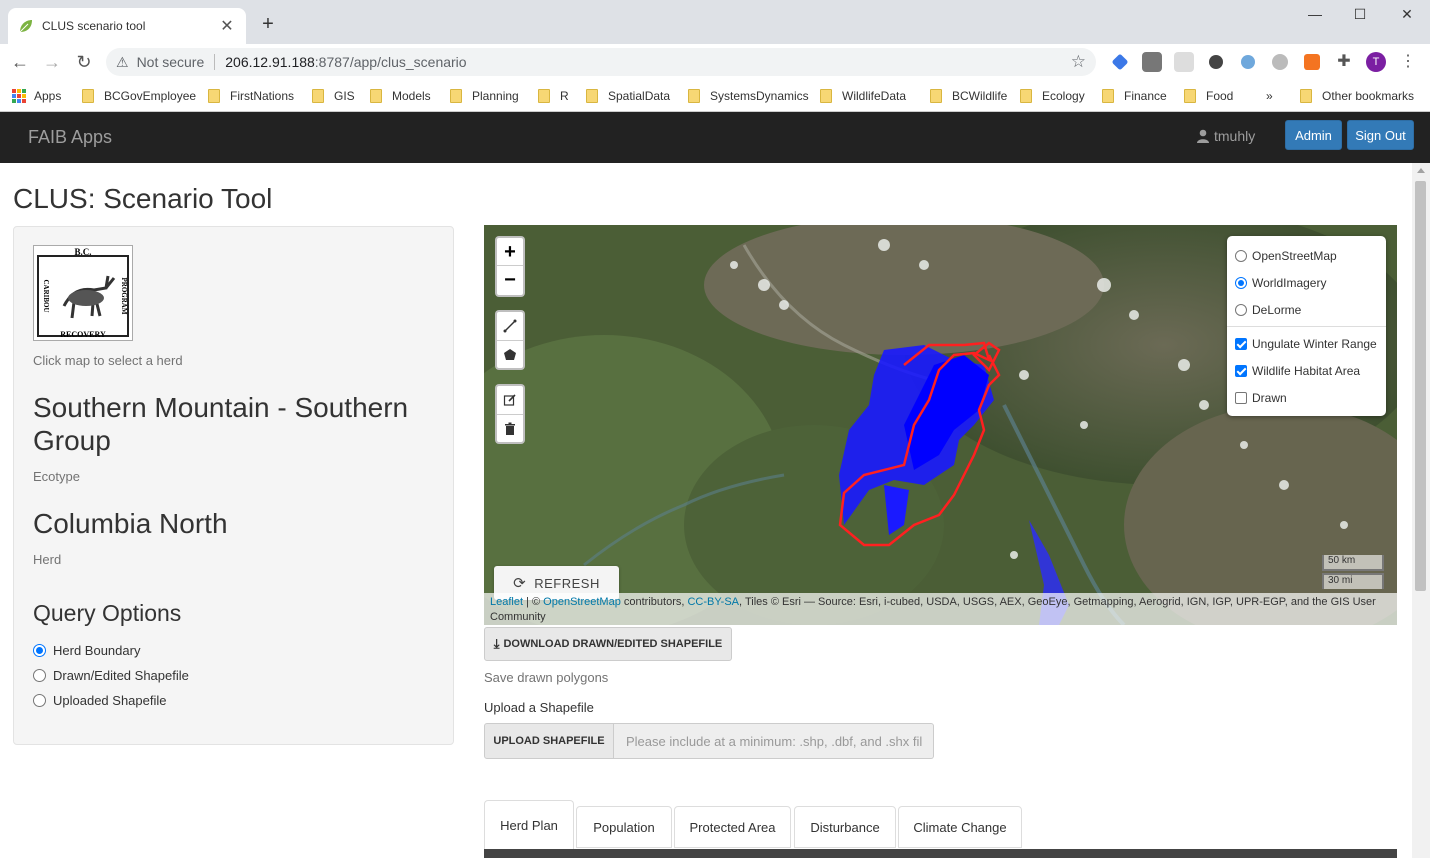  Describe the element at coordinates (582, 602) in the screenshot. I see `osm-link: OpenStreetMap` at that location.